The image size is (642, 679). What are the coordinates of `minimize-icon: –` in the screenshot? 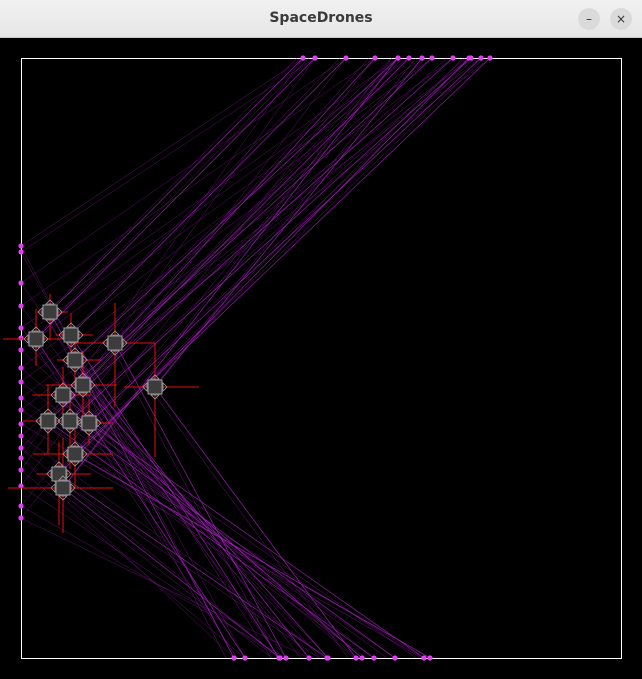 It's located at (589, 19).